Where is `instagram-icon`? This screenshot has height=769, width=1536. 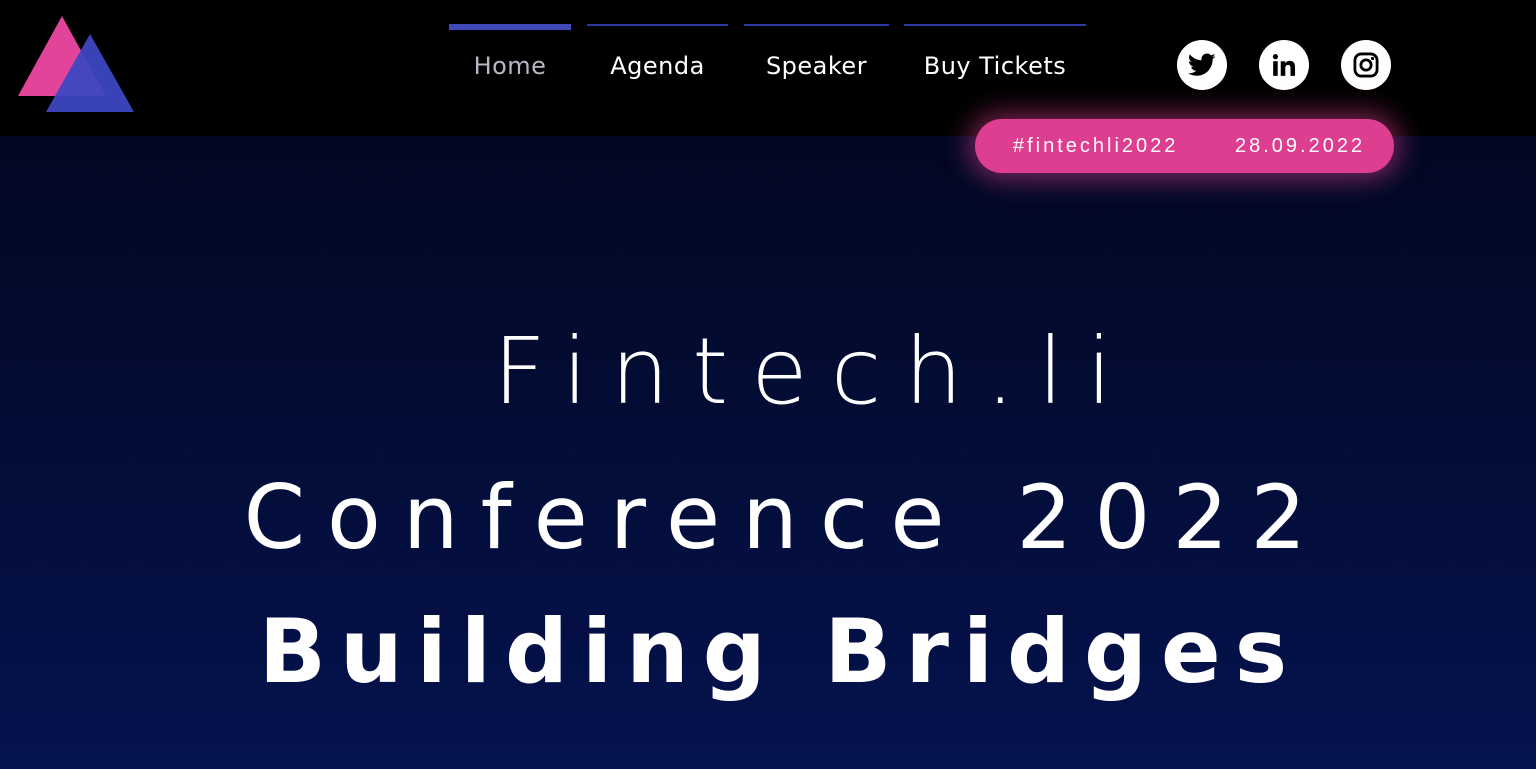 instagram-icon is located at coordinates (1366, 65).